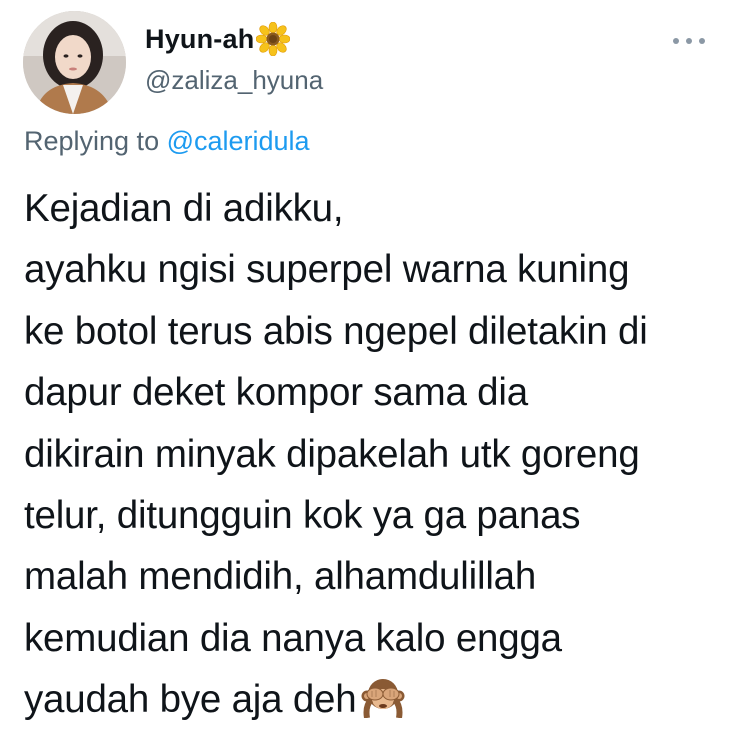 The width and height of the screenshot is (731, 737). I want to click on tweet-line: ke botol terus abis ngepel diletakin di, so click(336, 331).